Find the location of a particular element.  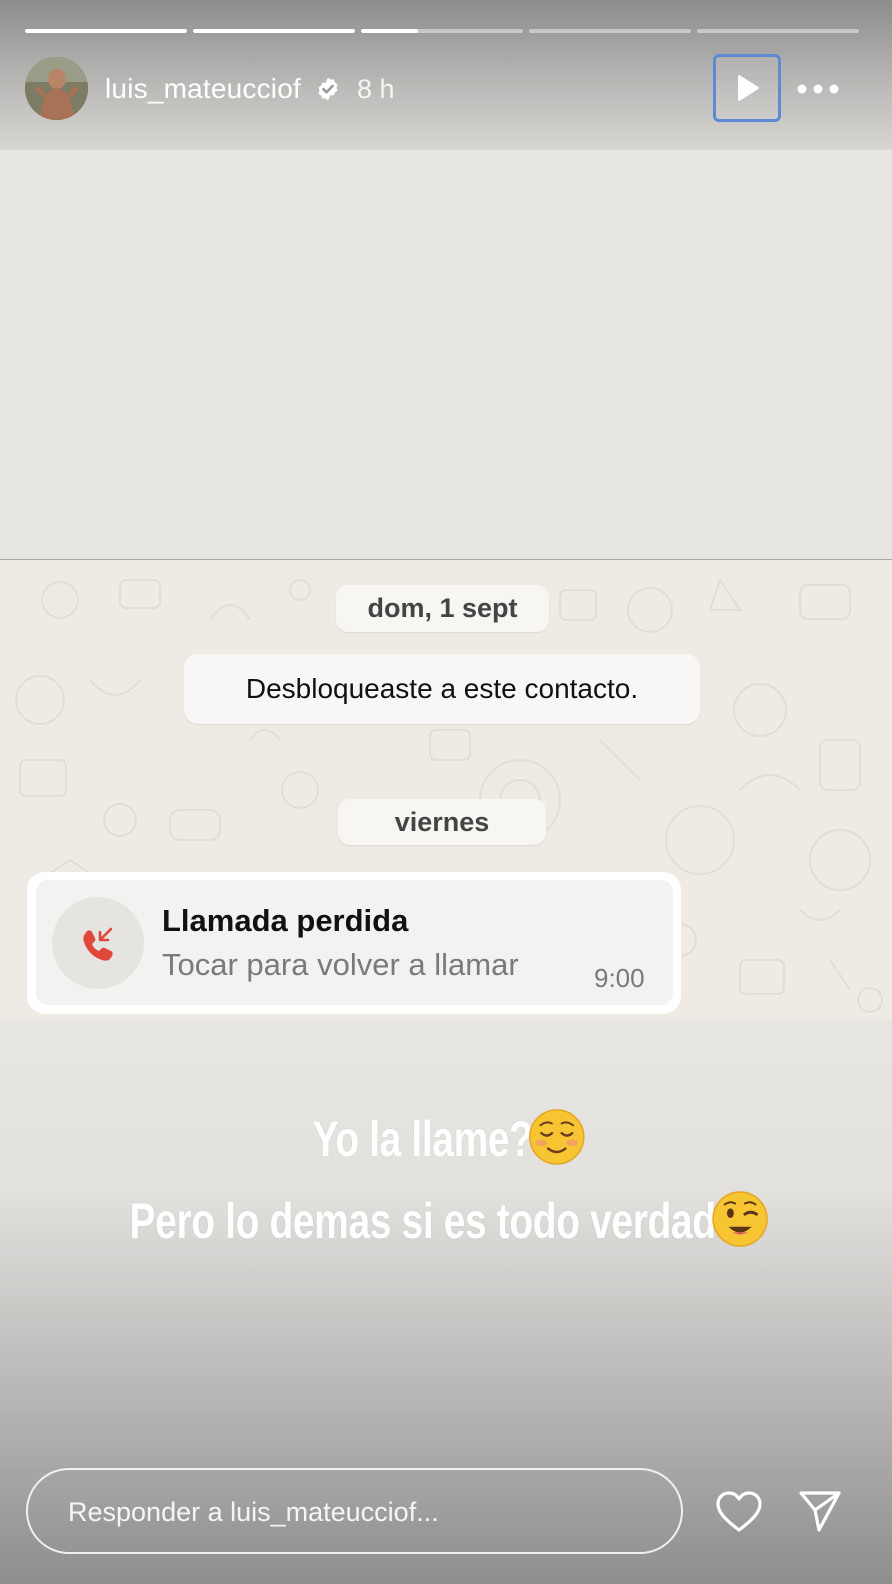

more-options-button is located at coordinates (818, 89).